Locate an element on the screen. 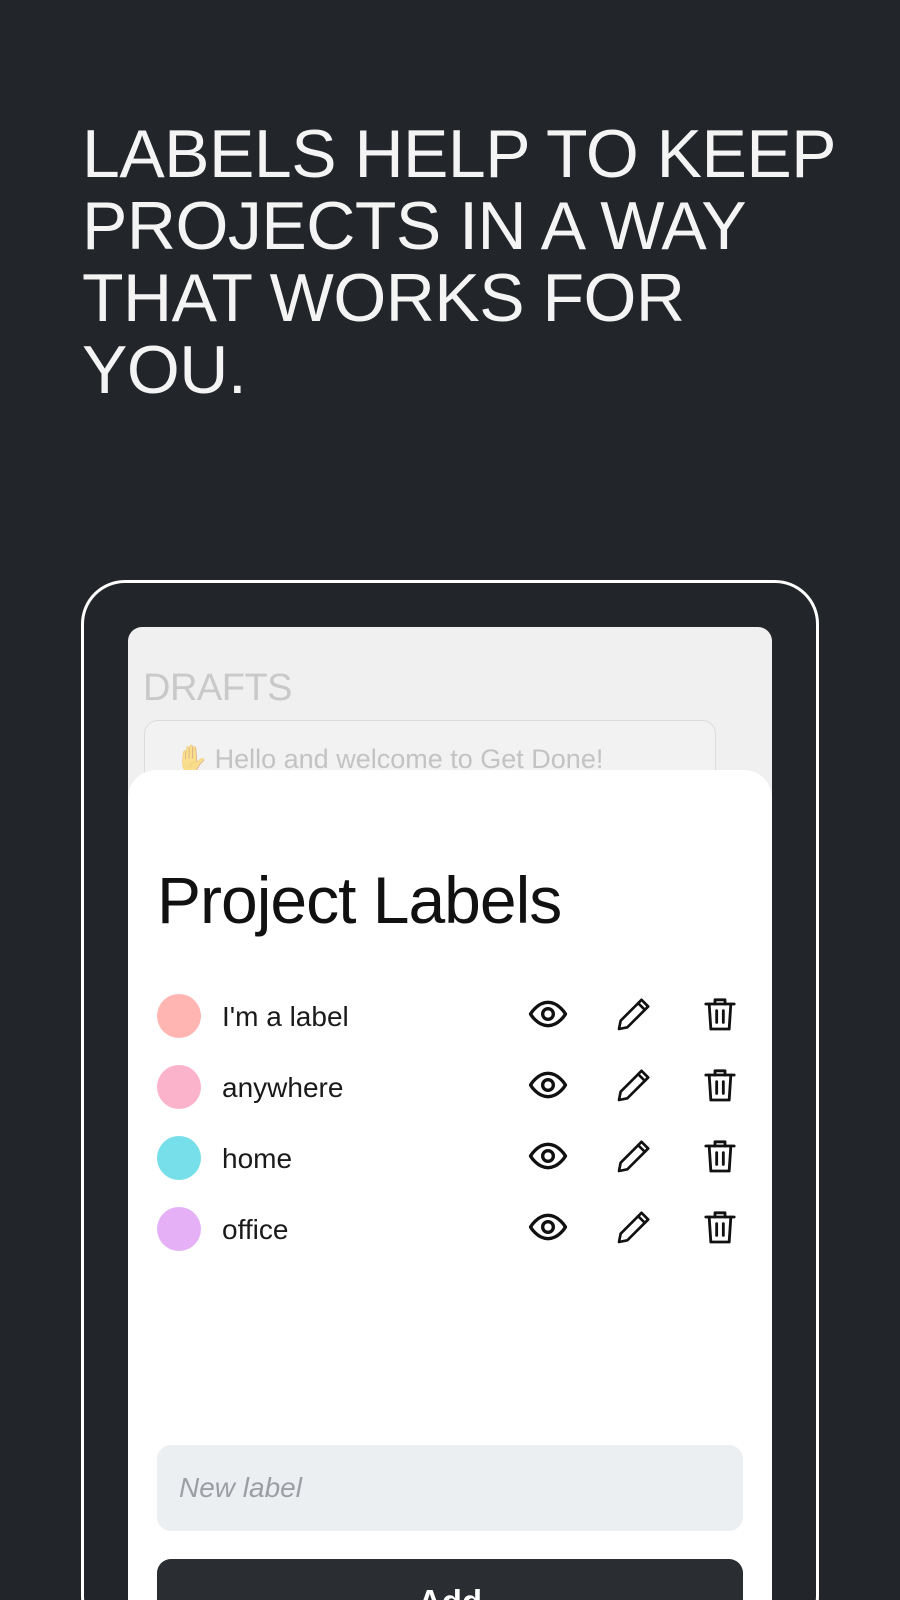 Image resolution: width=900 pixels, height=1600 pixels. label-name: office is located at coordinates (255, 1229).